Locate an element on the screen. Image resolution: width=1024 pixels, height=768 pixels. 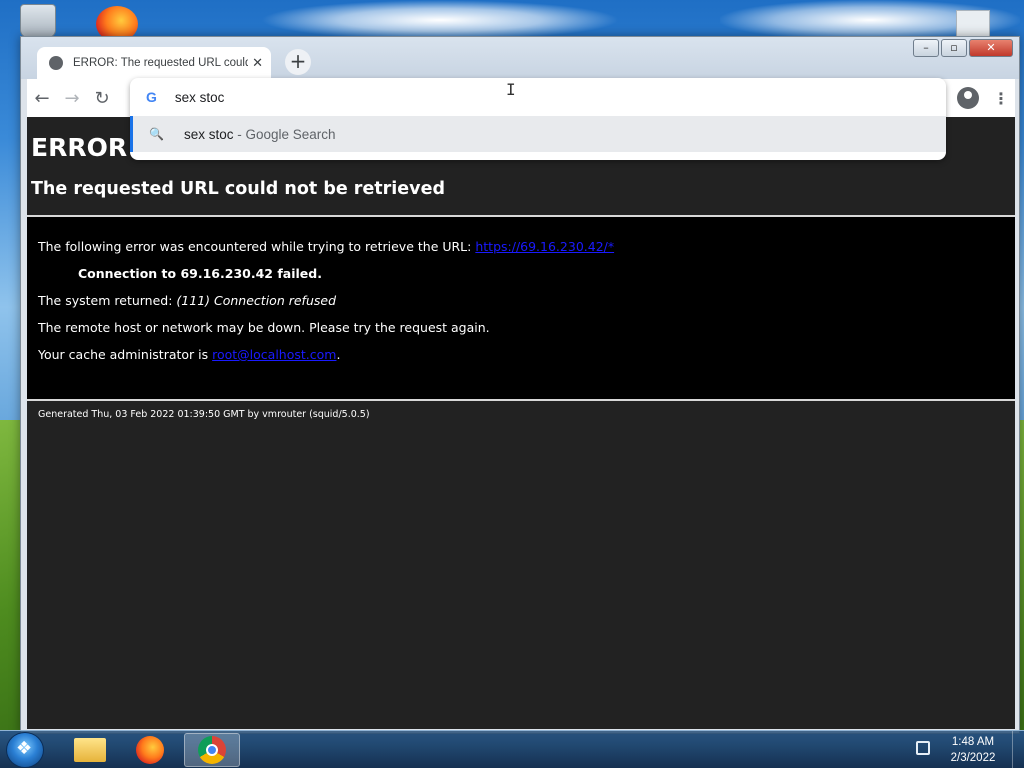
firefox-icon is located at coordinates (150, 750).